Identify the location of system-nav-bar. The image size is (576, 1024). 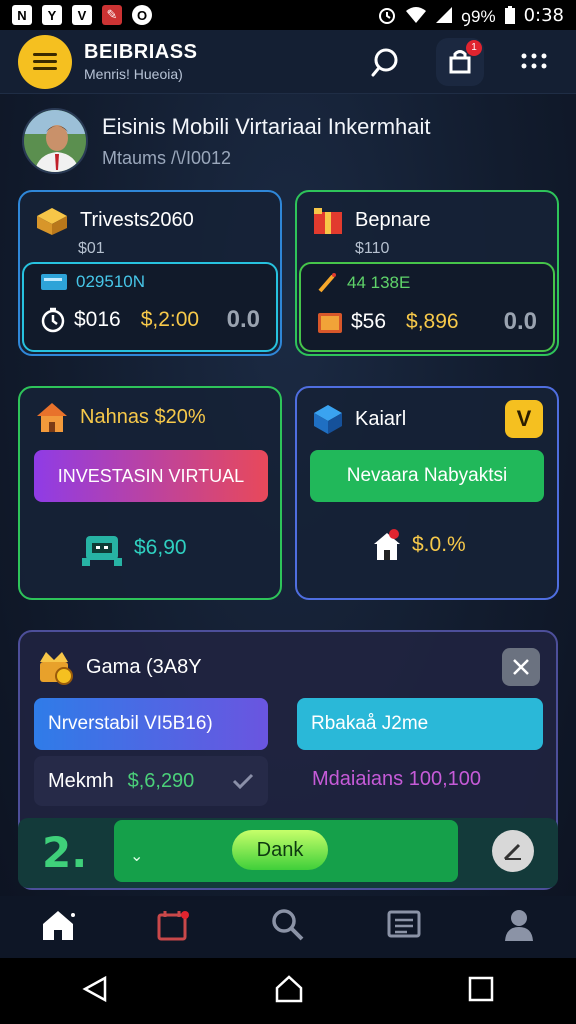
(288, 991).